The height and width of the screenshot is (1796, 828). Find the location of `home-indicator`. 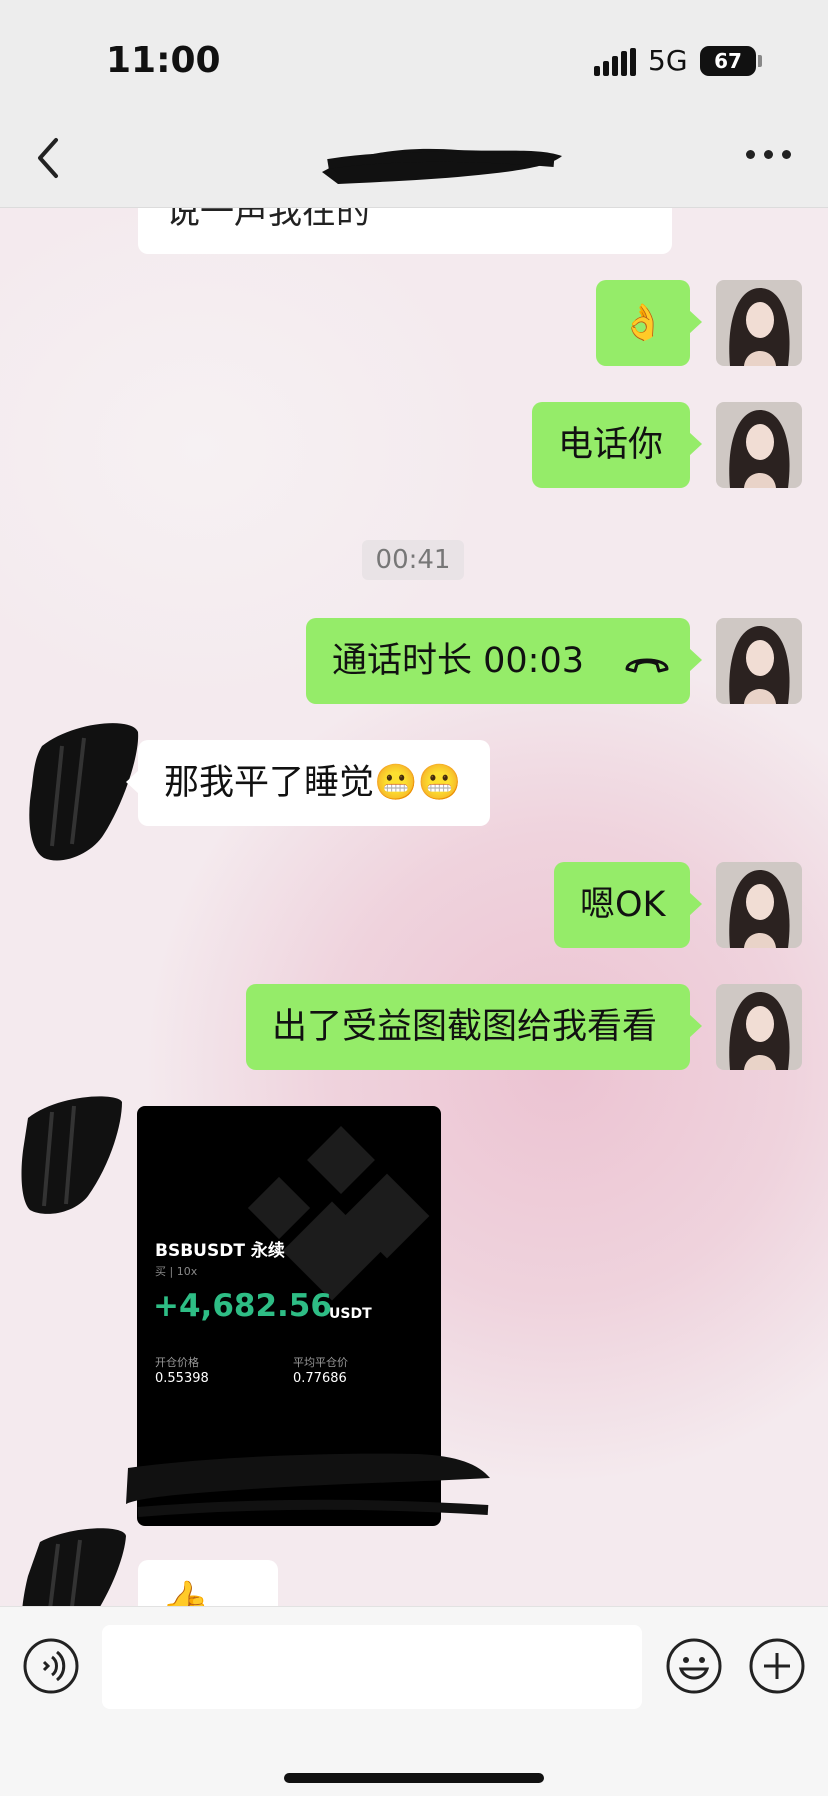

home-indicator is located at coordinates (414, 1778).